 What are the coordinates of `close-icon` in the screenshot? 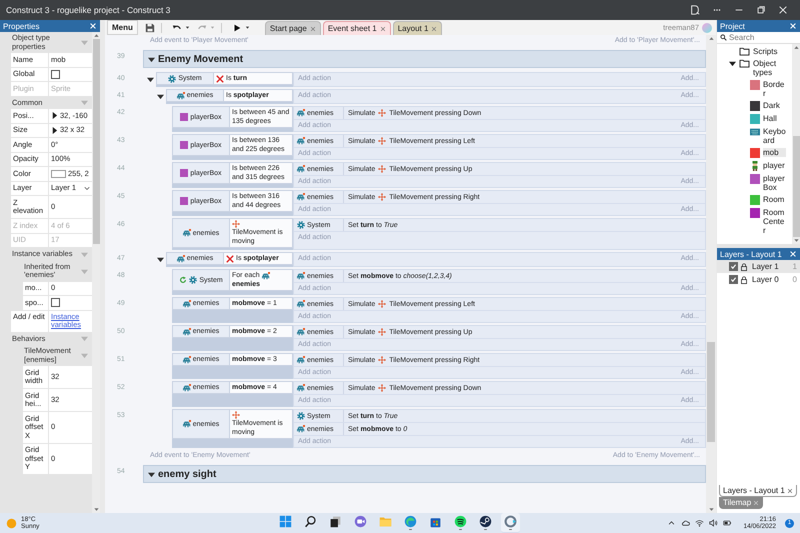 It's located at (789, 491).